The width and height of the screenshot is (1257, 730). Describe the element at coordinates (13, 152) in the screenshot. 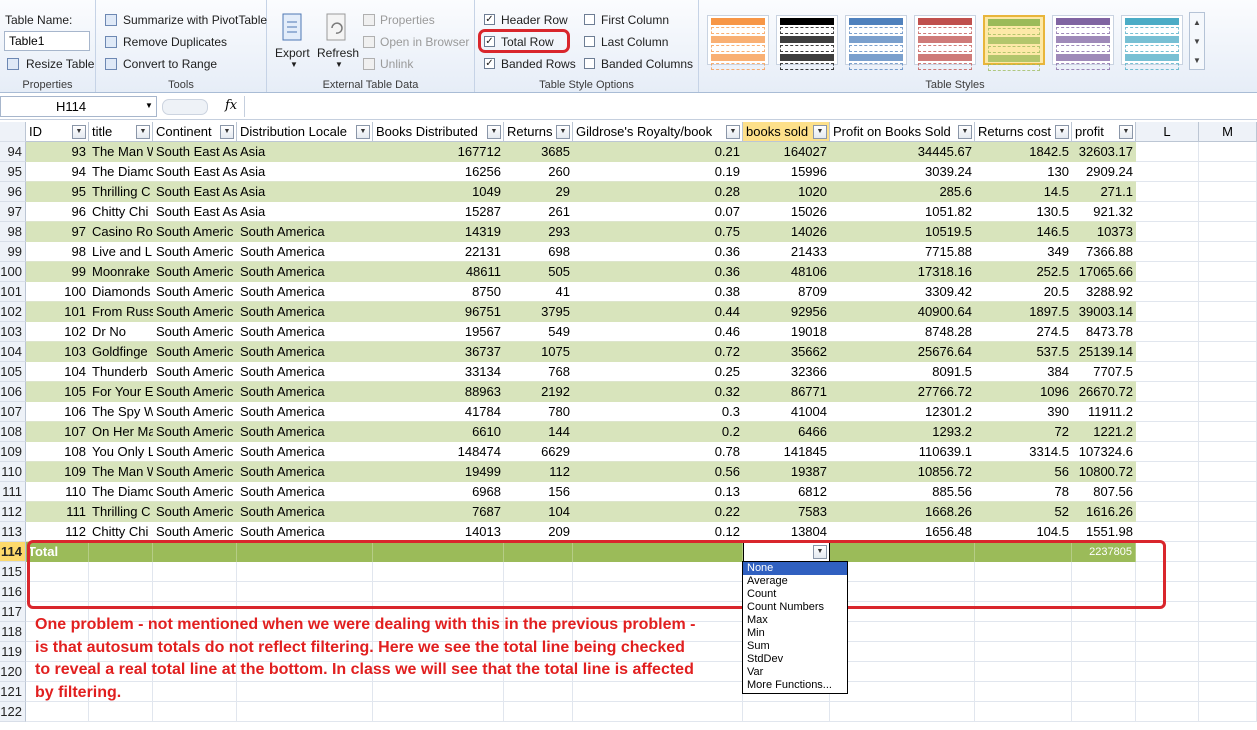

I see `row-number: 94` at that location.